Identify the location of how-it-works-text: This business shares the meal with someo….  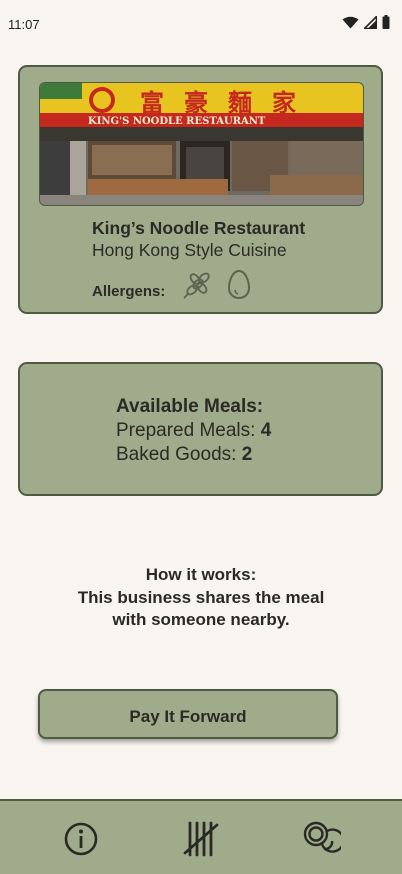
(201, 608).